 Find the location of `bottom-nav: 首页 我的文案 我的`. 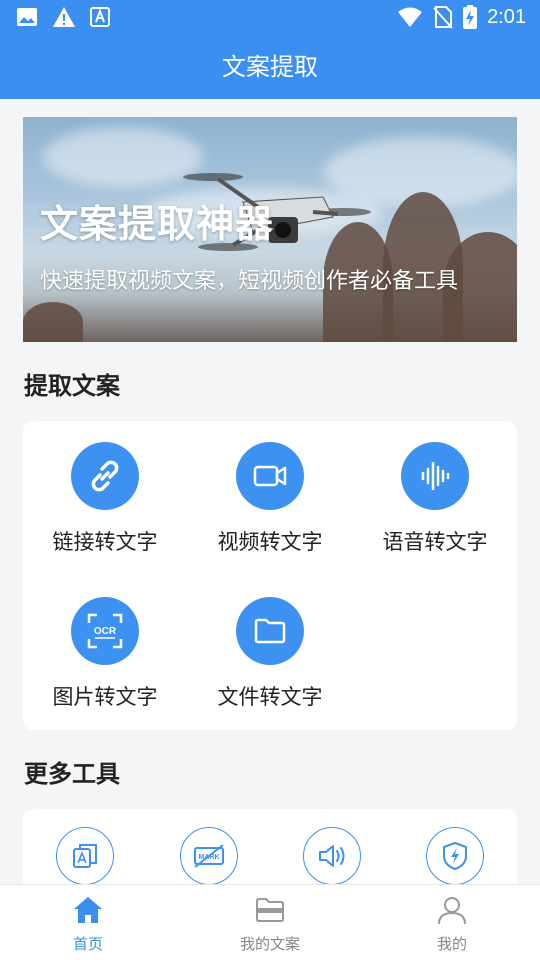

bottom-nav: 首页 我的文案 我的 is located at coordinates (270, 922).